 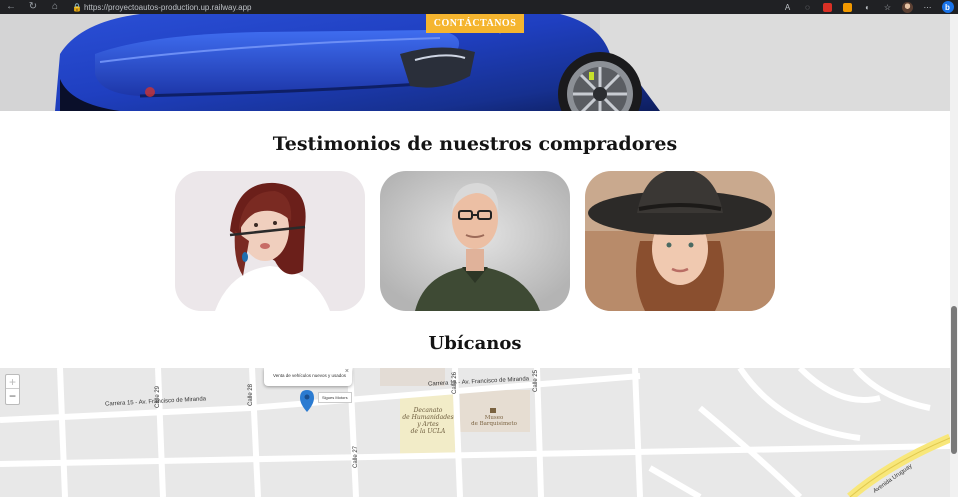 I want to click on popup-text: Venta de vehículos nuevos y usados, so click(x=310, y=375).